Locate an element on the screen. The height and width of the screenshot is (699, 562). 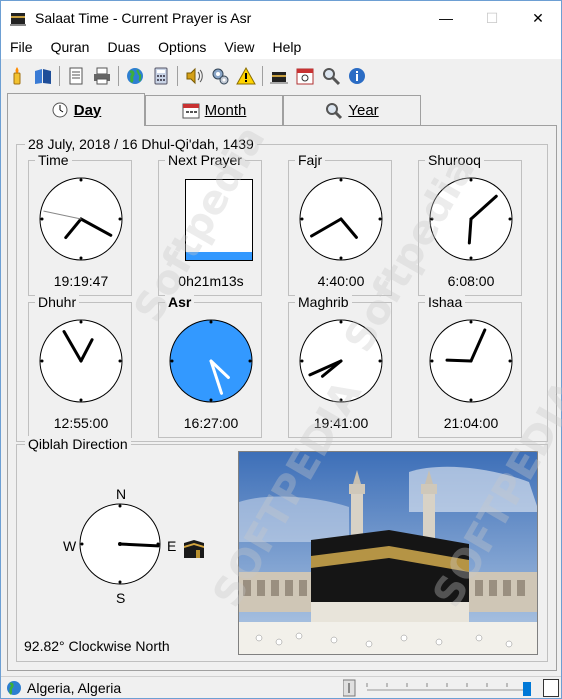
status-checkbox is located at coordinates (551, 688).